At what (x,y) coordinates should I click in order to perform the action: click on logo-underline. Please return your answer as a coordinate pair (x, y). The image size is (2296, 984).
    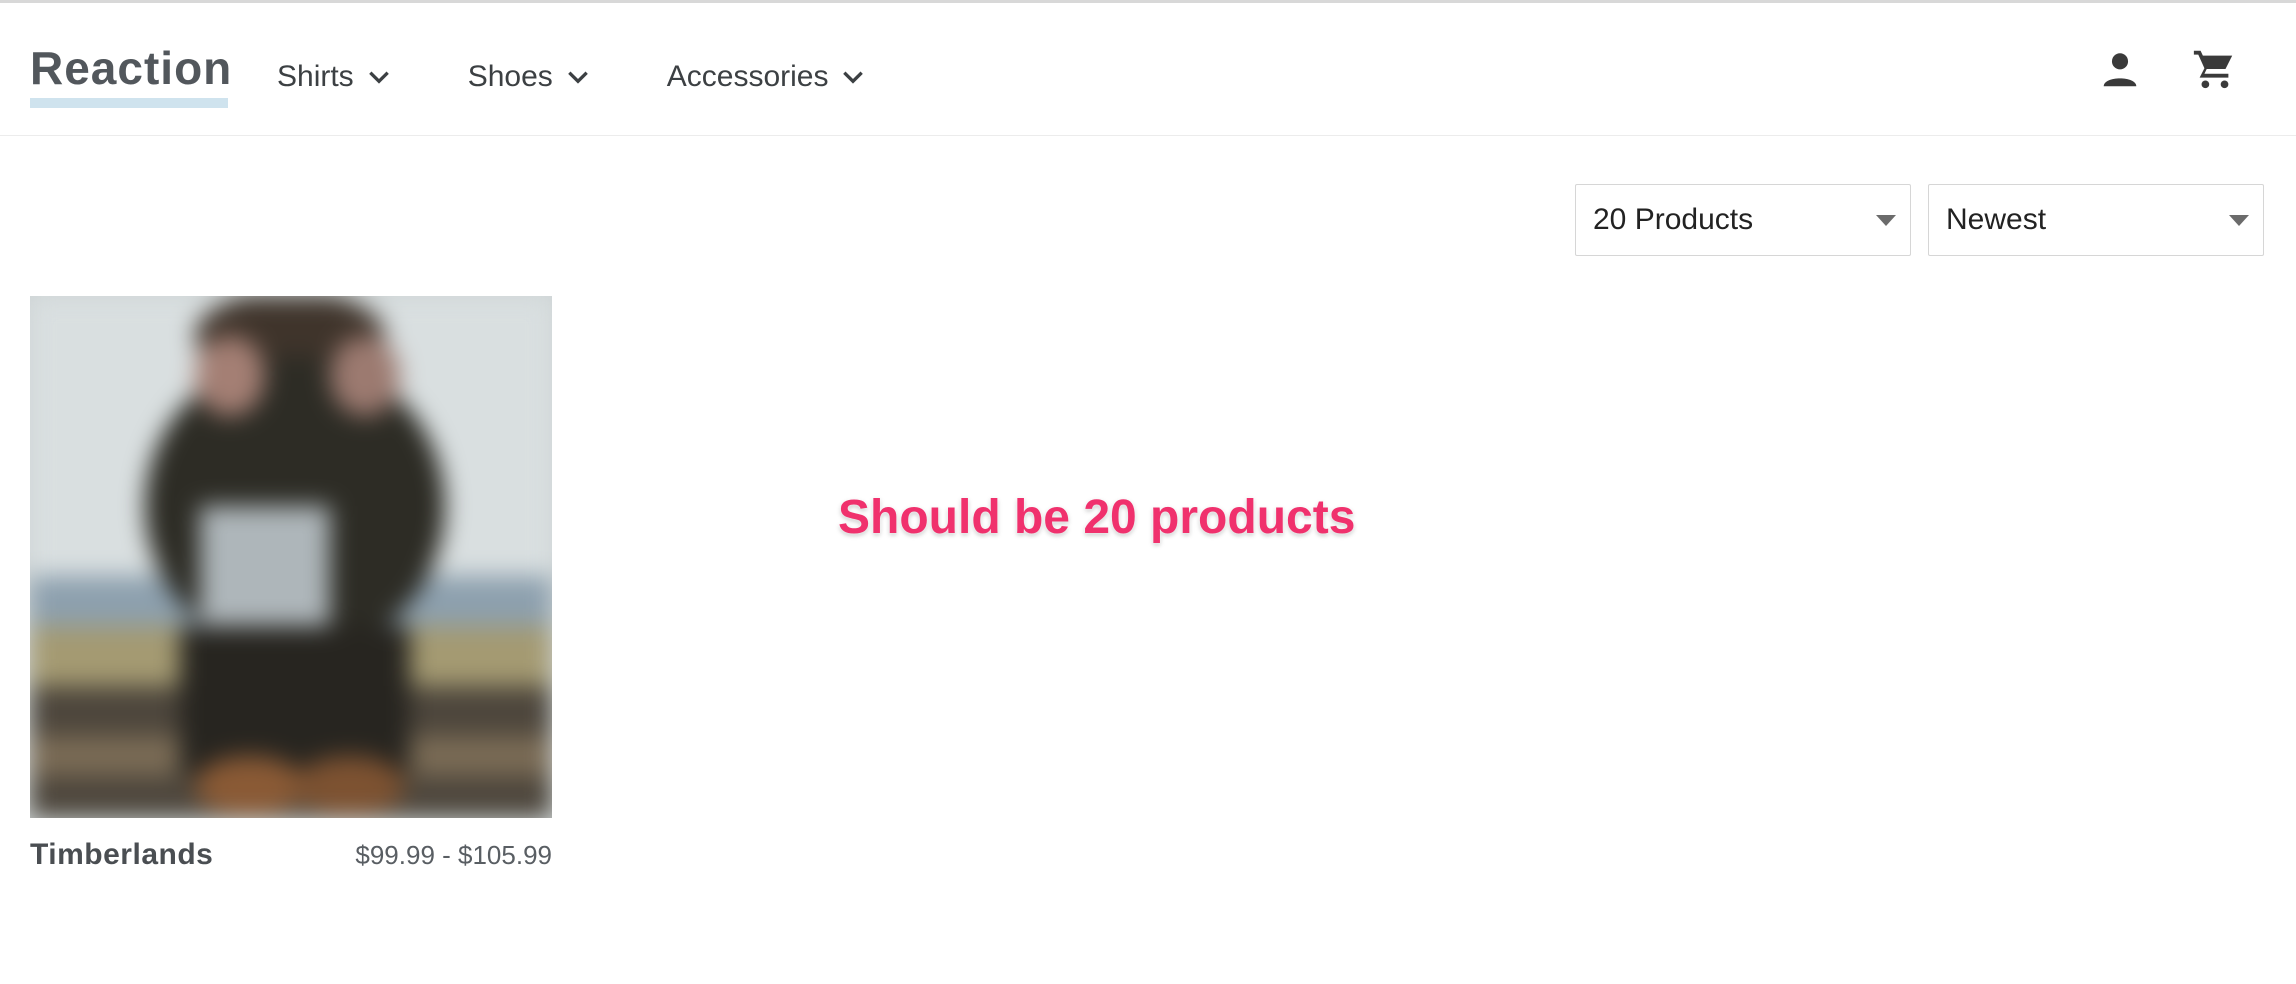
    Looking at the image, I should click on (129, 103).